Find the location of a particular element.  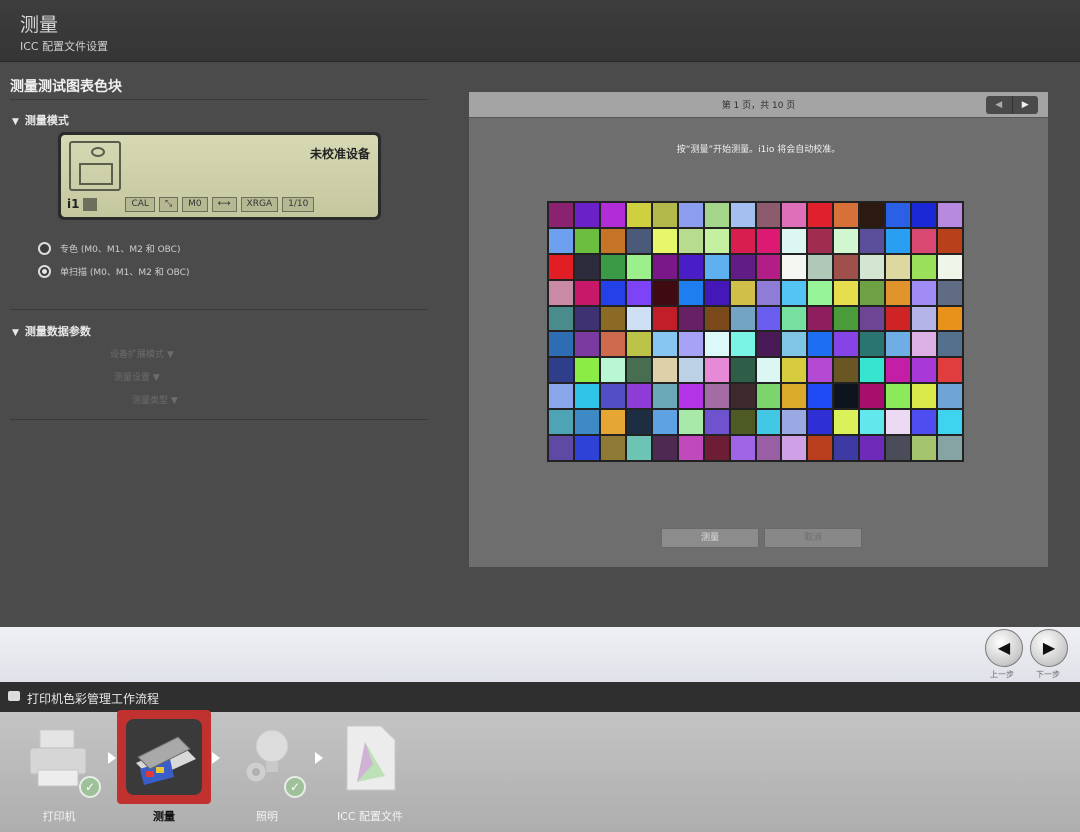

cancel-button: 取消 is located at coordinates (813, 538).